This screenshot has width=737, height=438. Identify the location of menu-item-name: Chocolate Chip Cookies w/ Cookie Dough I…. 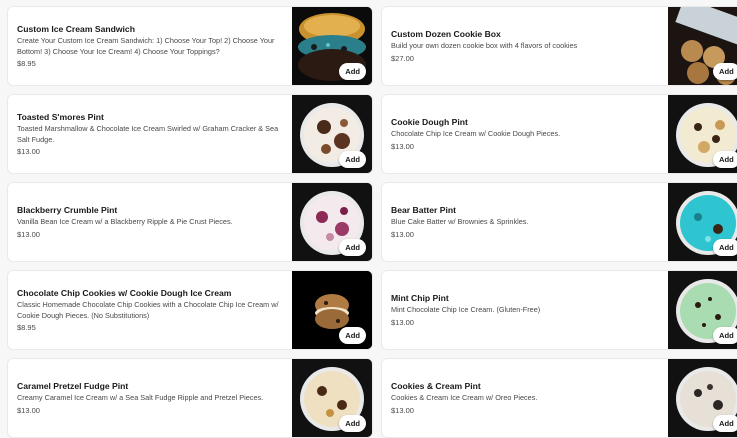
(124, 293).